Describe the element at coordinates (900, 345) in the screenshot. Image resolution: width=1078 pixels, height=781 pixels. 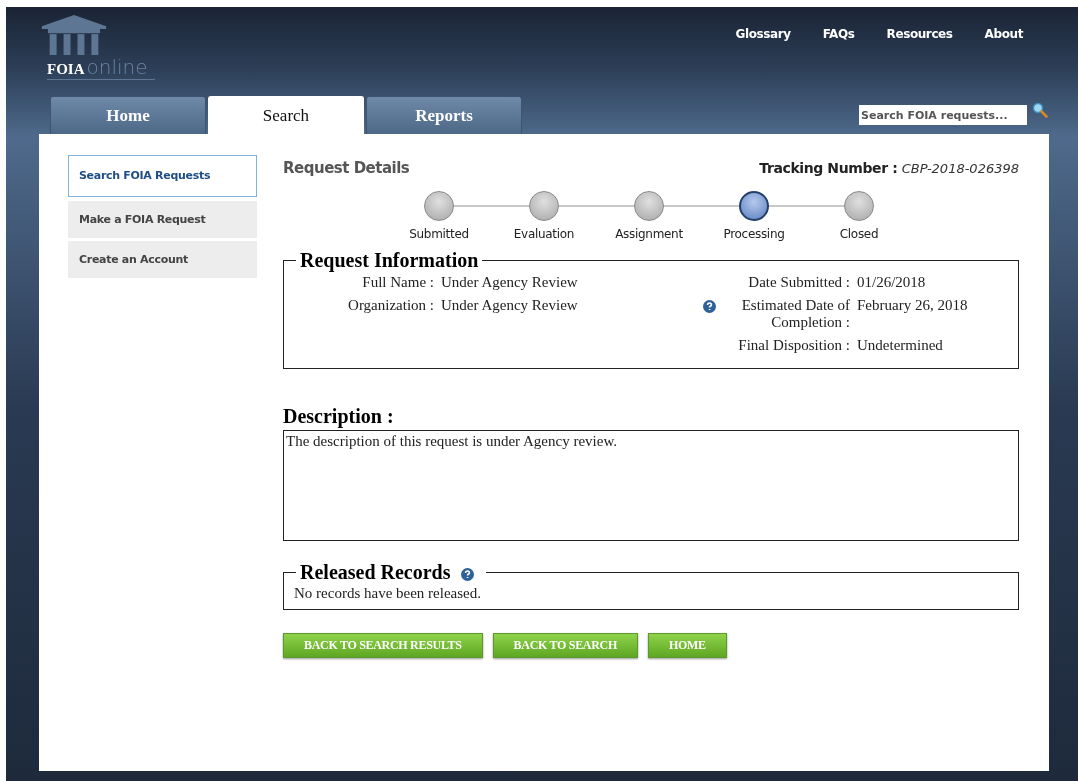
I see `field-value: Undetermined` at that location.